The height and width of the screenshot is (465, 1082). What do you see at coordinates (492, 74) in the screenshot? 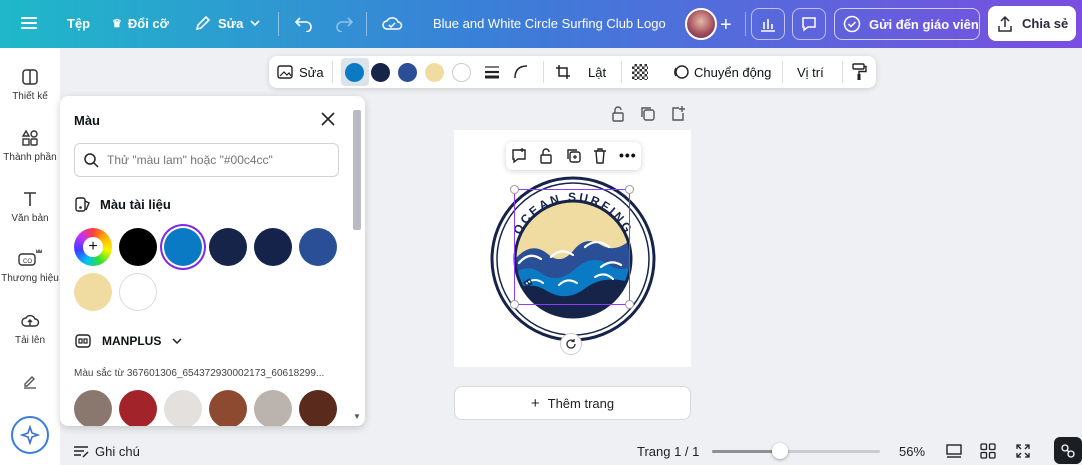
I see `line-weight-button` at bounding box center [492, 74].